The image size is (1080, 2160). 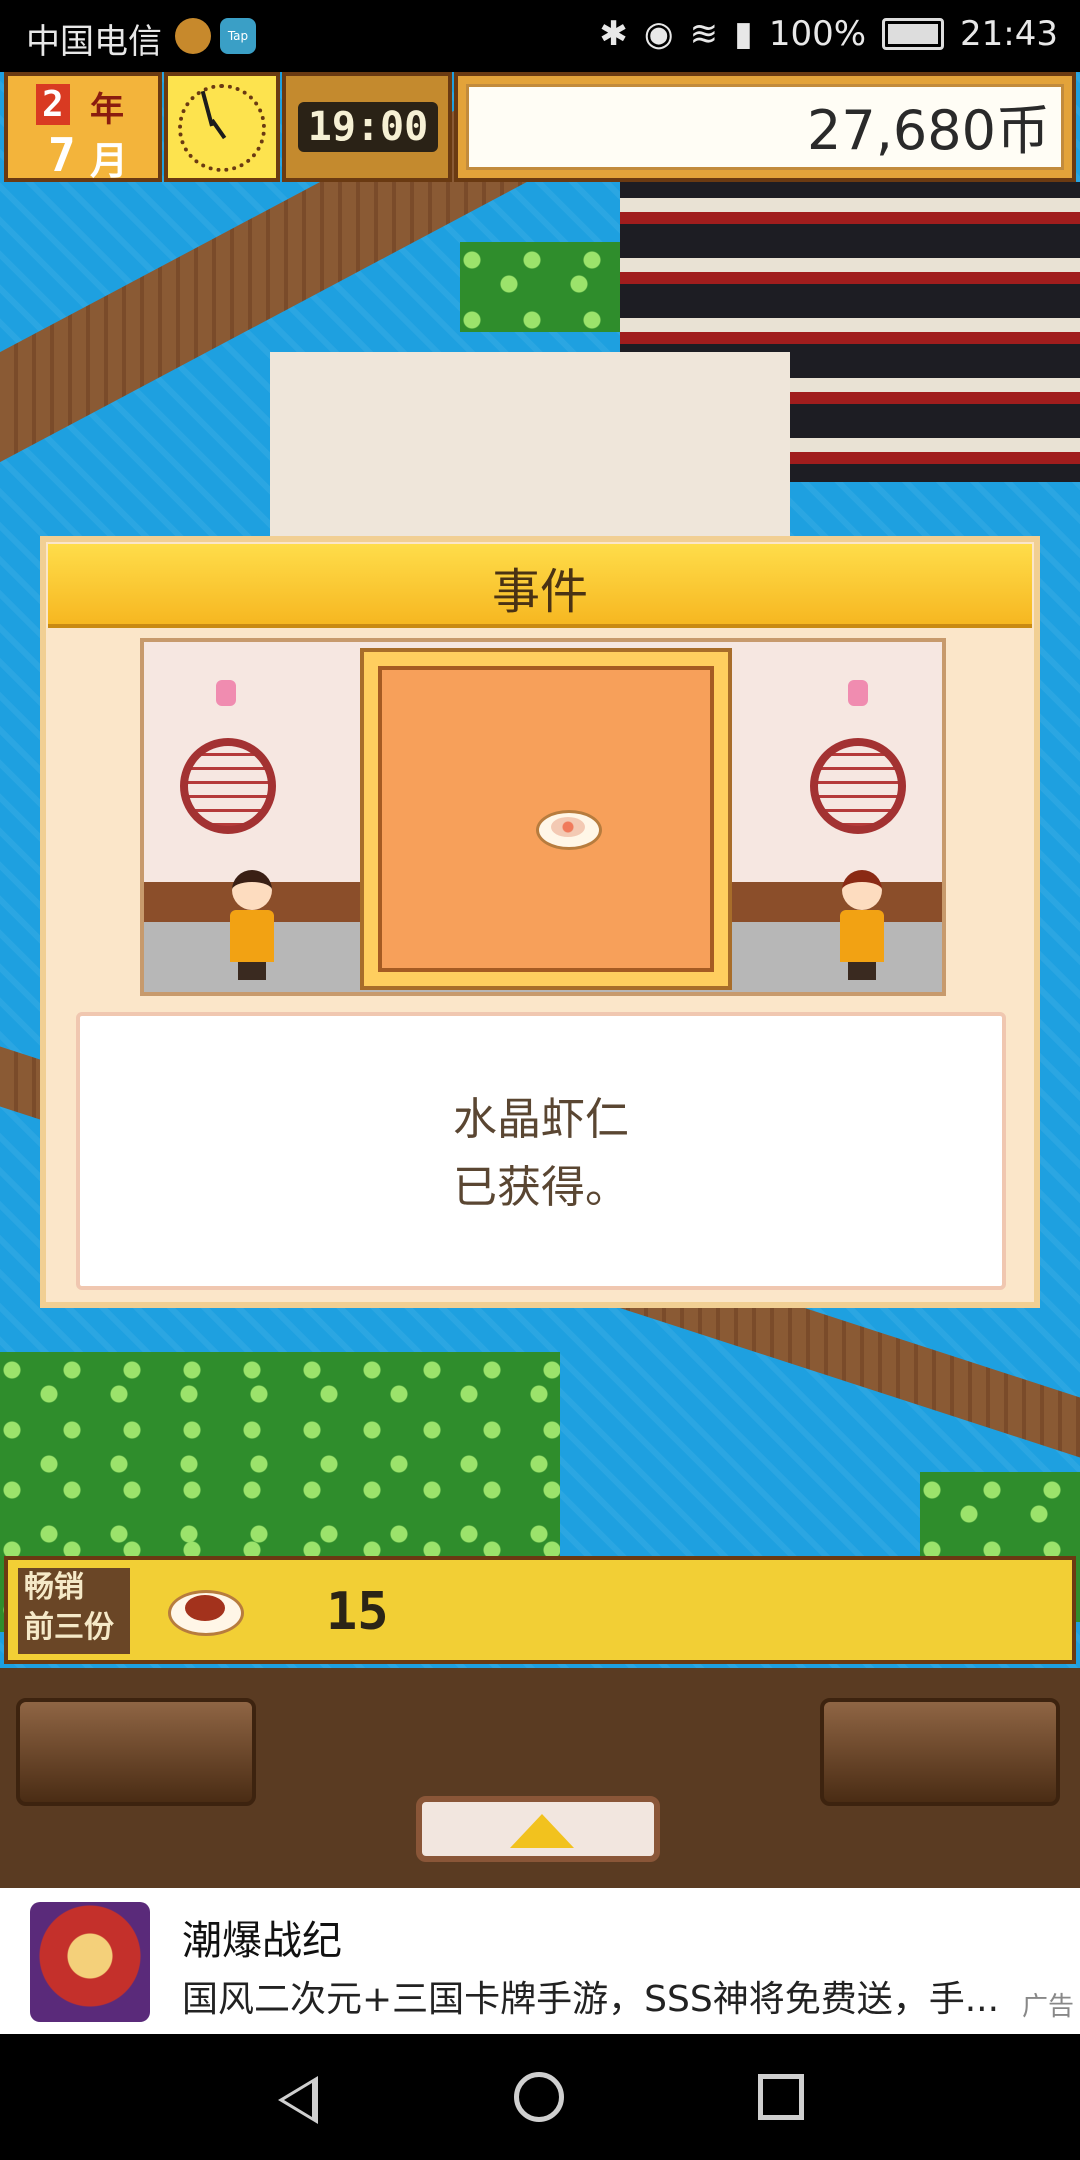 I want to click on game-time: 19:00, so click(x=368, y=127).